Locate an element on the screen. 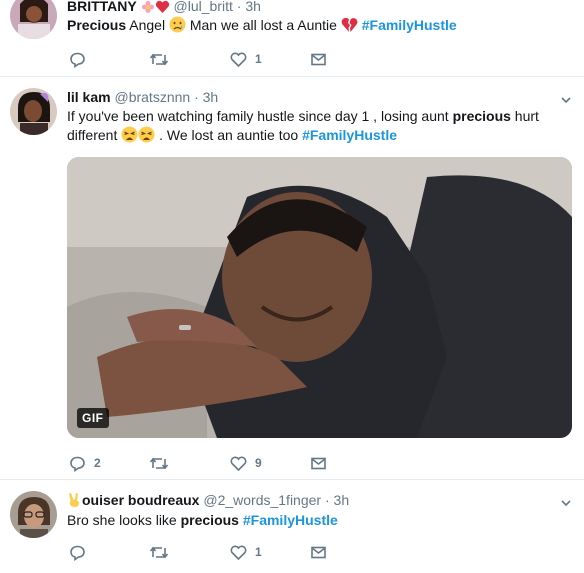  tweet-header: ouiser boudreaux @2_words_1finger · 3h is located at coordinates (208, 501).